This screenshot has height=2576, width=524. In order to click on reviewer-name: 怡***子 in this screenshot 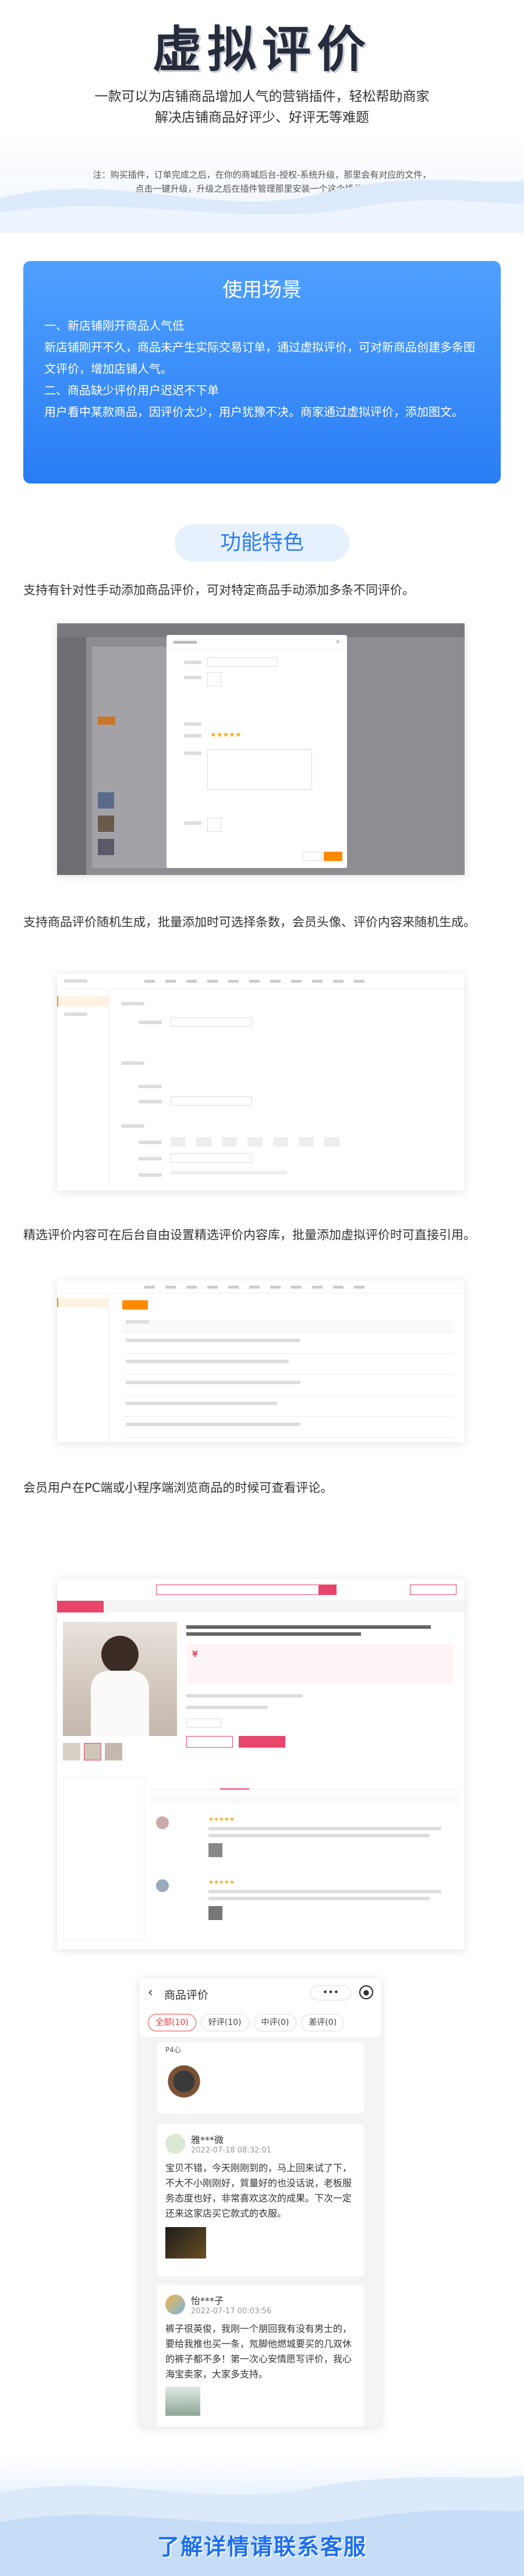, I will do `click(207, 2300)`.